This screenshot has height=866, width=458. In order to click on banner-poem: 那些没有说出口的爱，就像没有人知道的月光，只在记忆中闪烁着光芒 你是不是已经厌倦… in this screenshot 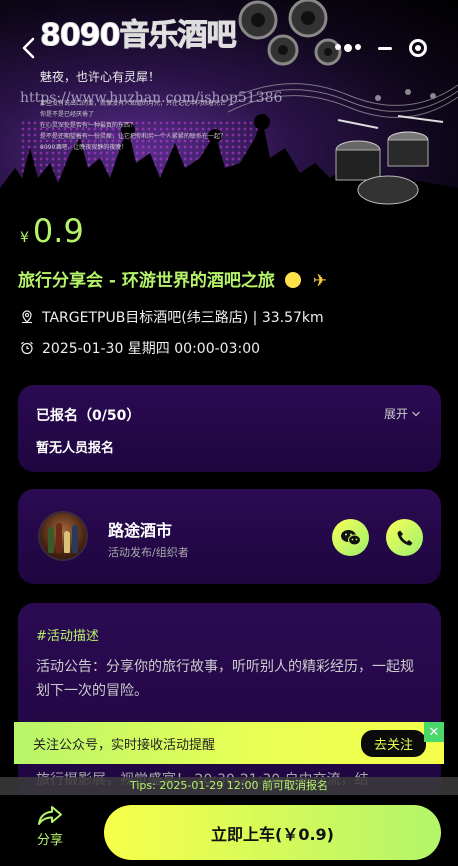, I will do `click(170, 125)`.